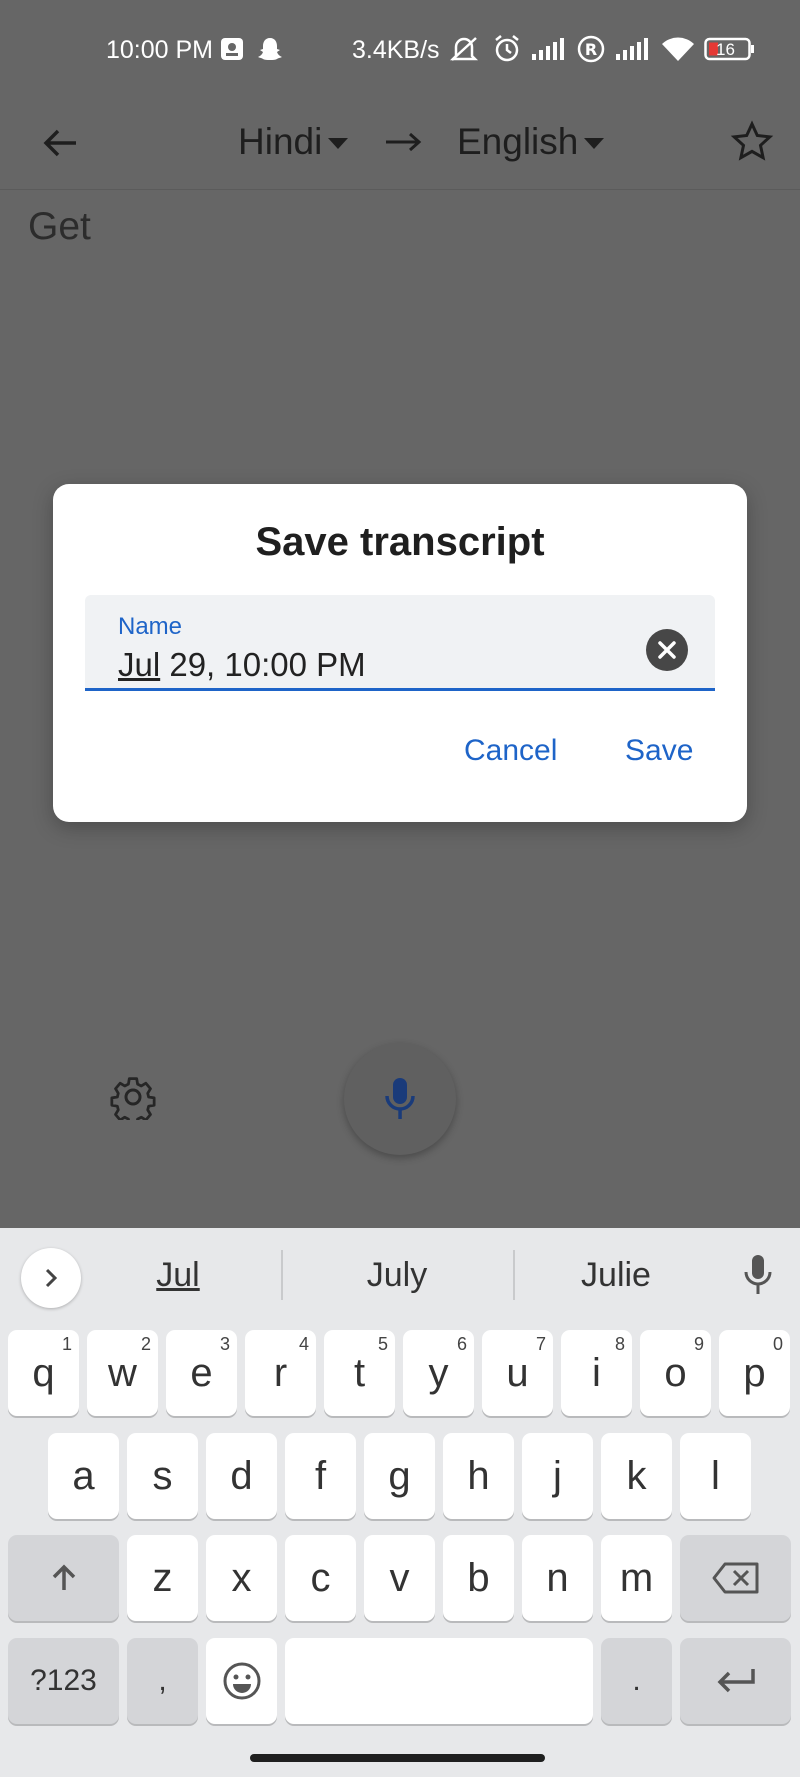 Image resolution: width=800 pixels, height=1777 pixels. What do you see at coordinates (263, 664) in the screenshot?
I see `name-field-rest-text: 29, 10:00 PM` at bounding box center [263, 664].